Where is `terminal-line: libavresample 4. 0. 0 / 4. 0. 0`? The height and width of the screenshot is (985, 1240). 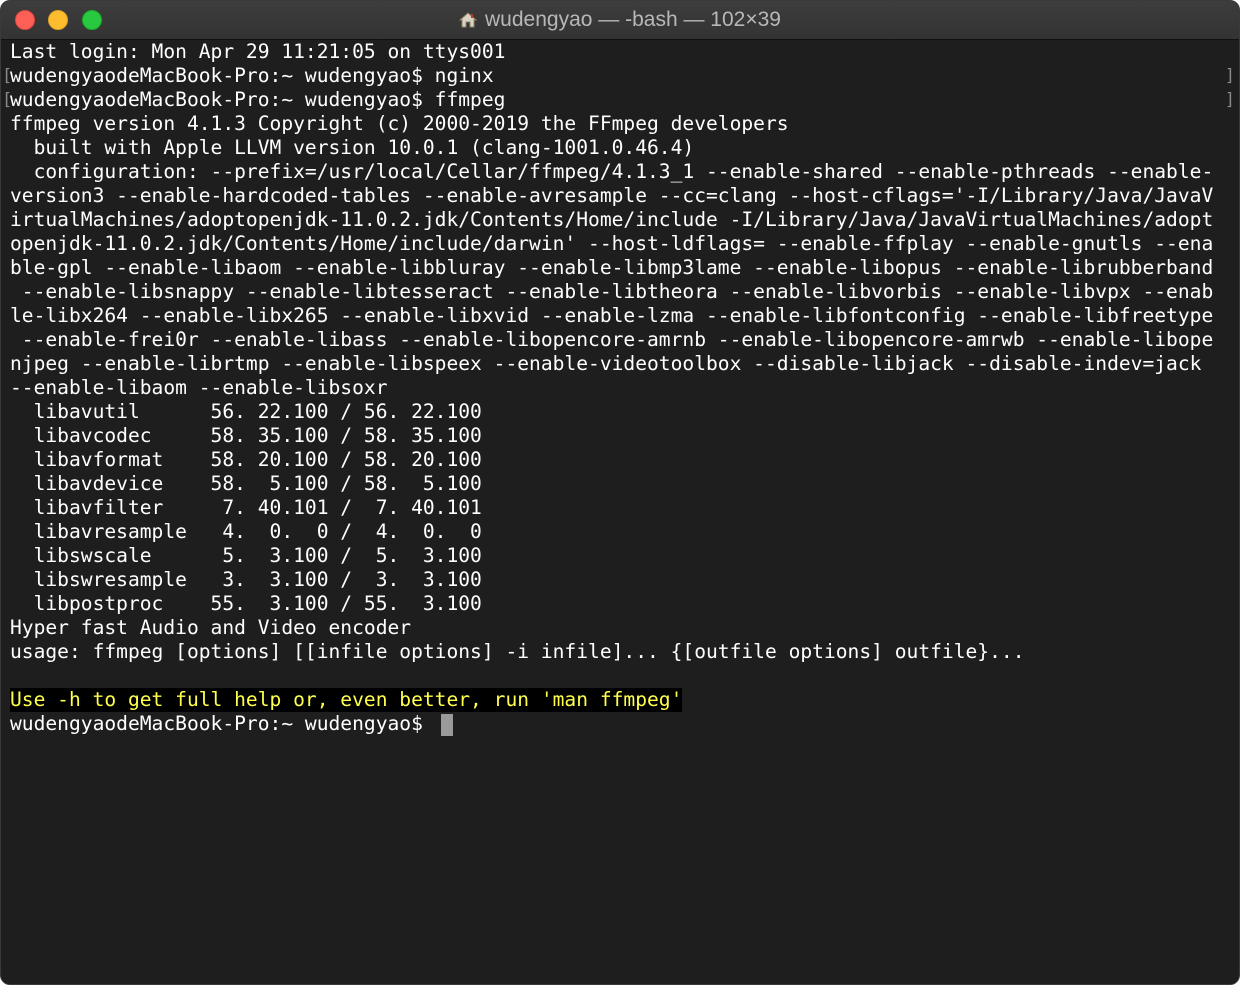 terminal-line: libavresample 4. 0. 0 / 4. 0. 0 is located at coordinates (246, 531).